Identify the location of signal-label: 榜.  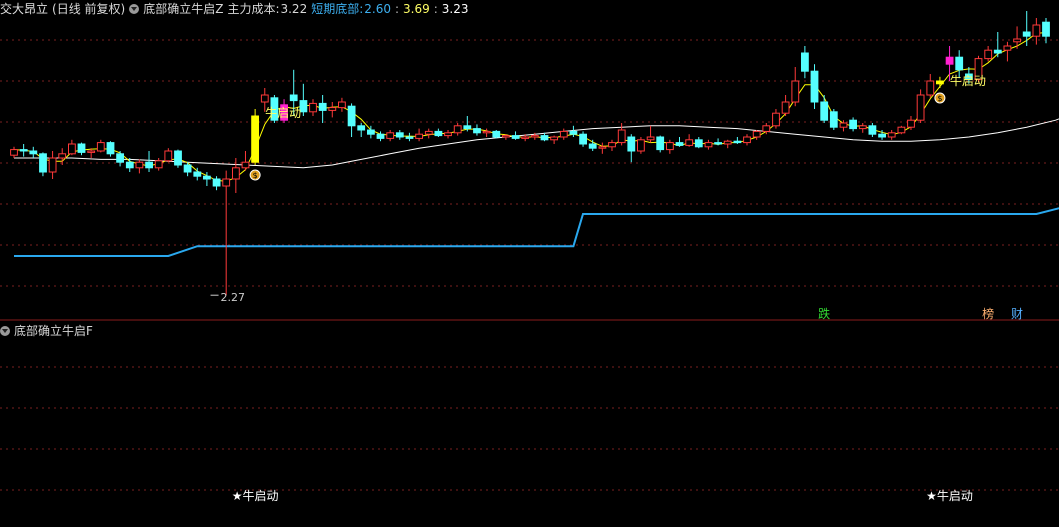
(988, 313).